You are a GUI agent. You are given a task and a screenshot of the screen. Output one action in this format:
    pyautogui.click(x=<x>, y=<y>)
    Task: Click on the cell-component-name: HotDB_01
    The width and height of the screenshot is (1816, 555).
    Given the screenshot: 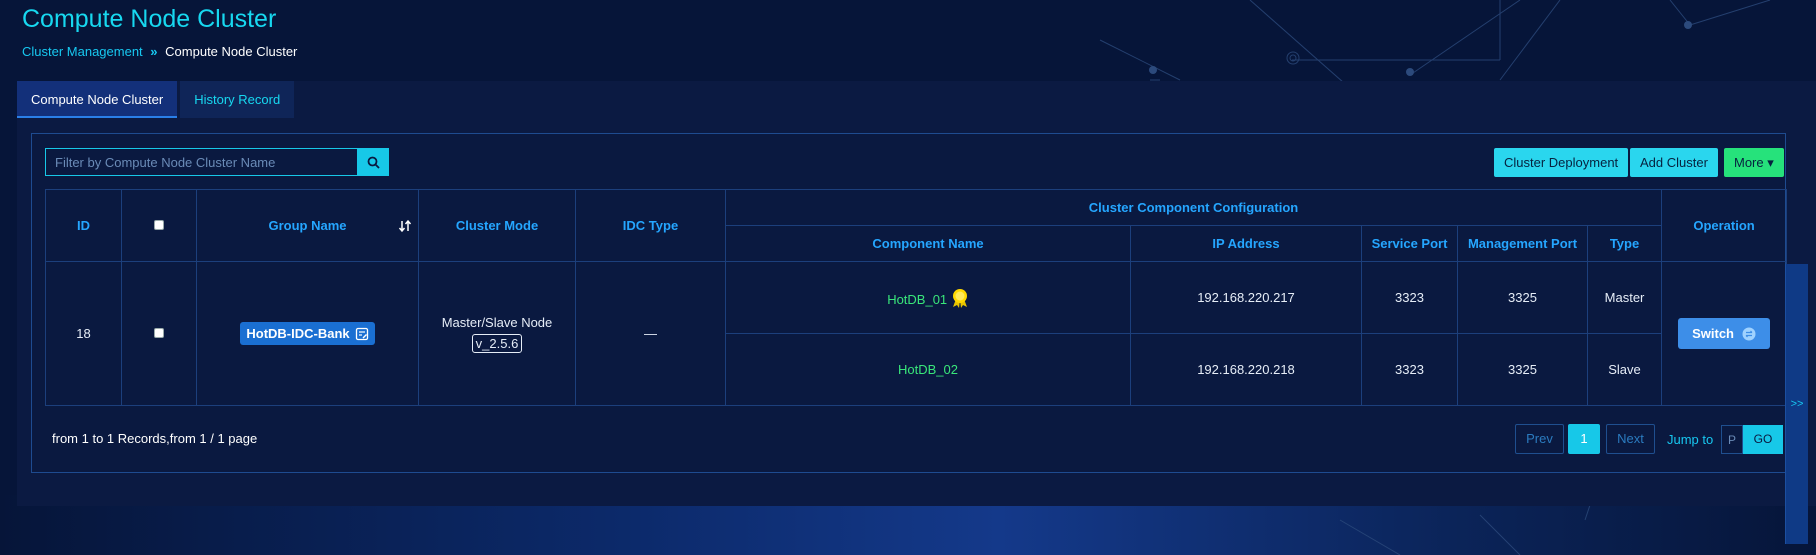 What is the action you would take?
    pyautogui.click(x=928, y=297)
    